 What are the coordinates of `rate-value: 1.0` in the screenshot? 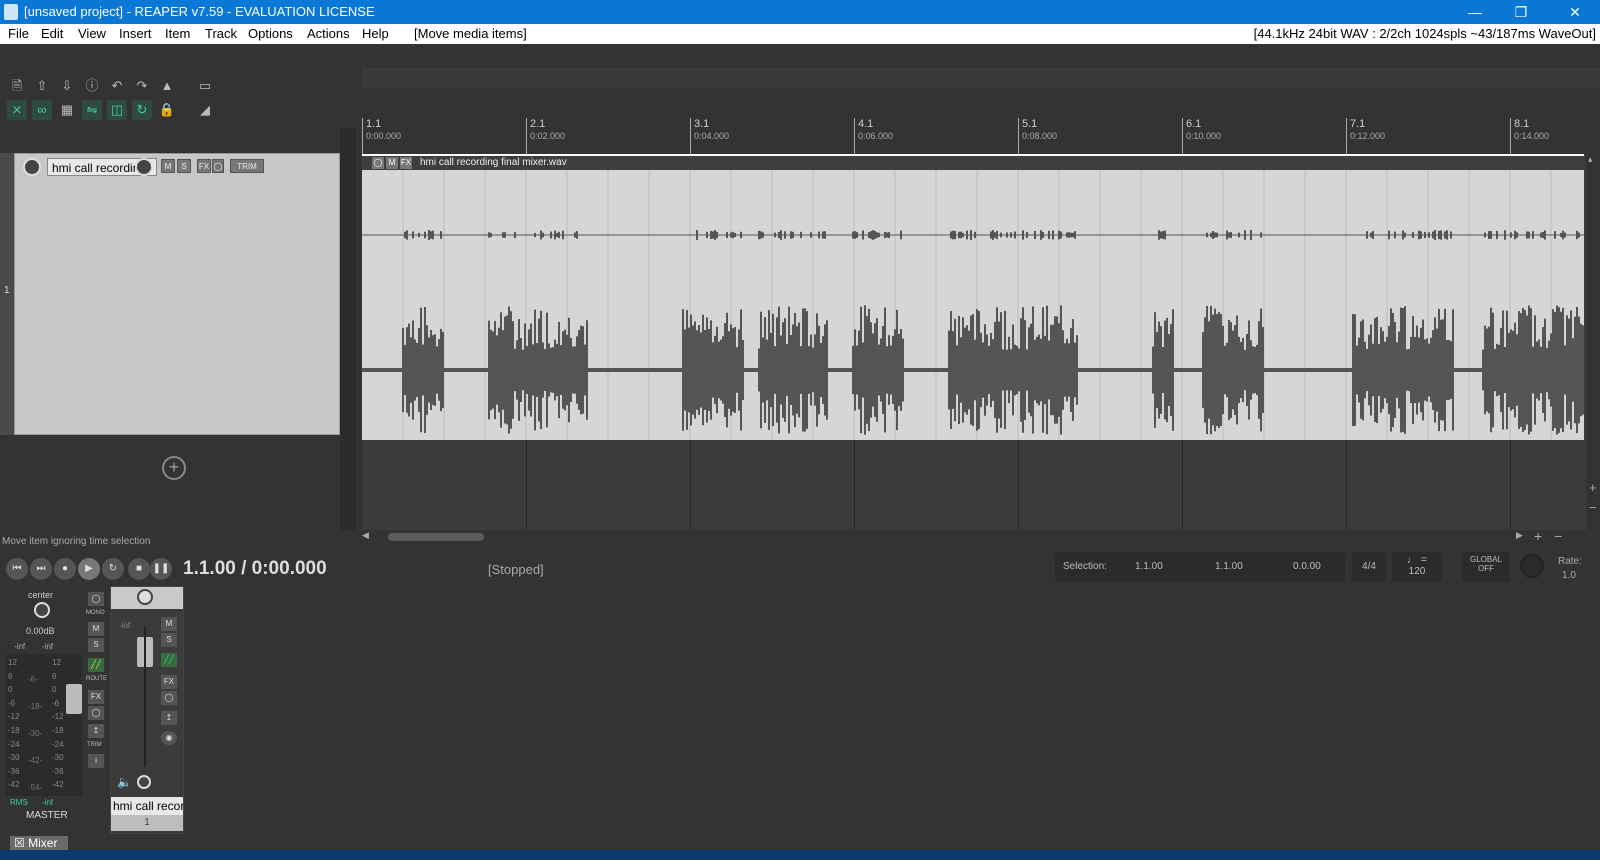 It's located at (1569, 575).